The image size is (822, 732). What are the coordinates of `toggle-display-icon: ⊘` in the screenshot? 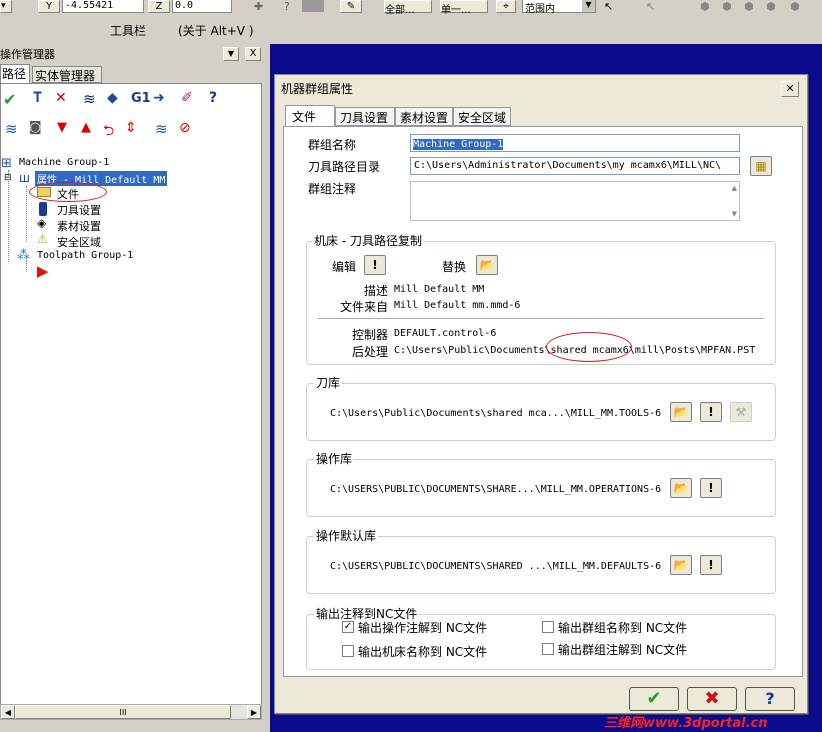 It's located at (185, 128).